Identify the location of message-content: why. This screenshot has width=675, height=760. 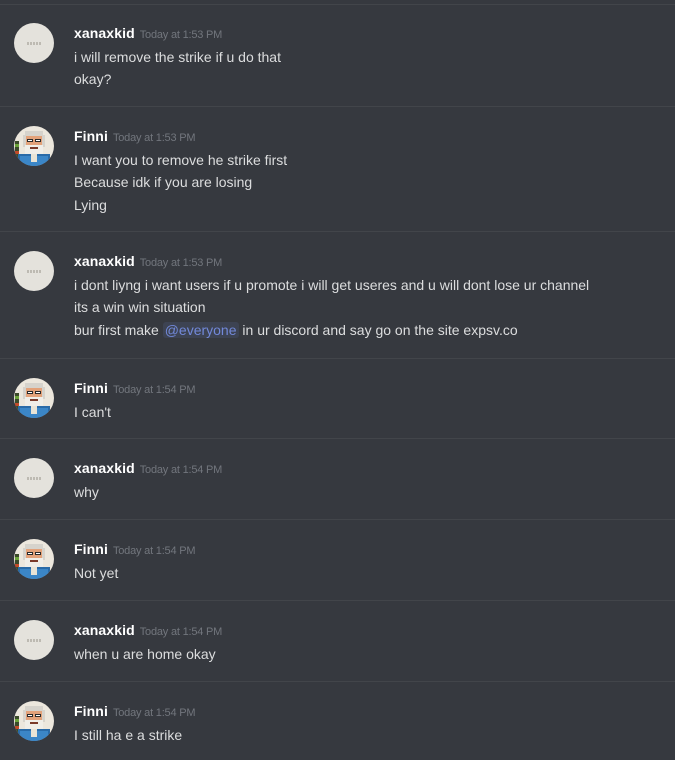
(86, 492).